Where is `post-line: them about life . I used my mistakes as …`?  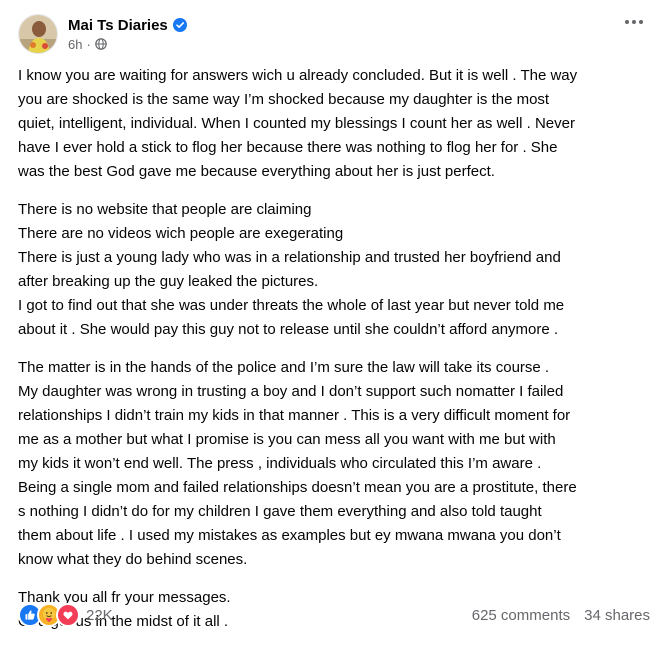 post-line: them about life . I used my mistakes as … is located at coordinates (289, 535).